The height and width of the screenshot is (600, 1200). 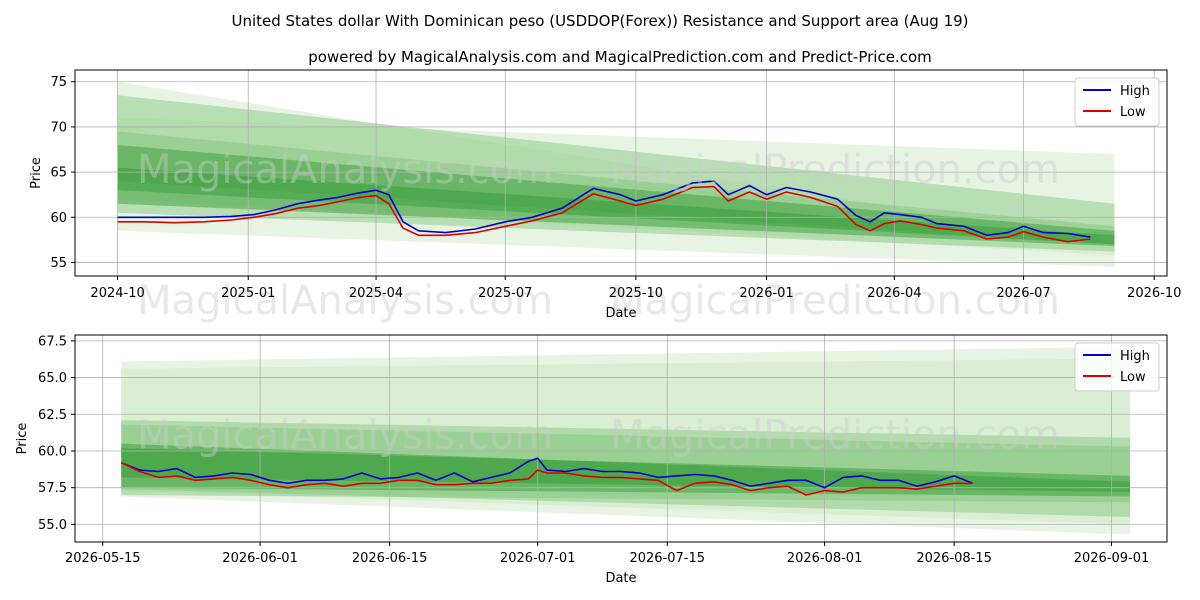 I want to click on x-tick-label: 2025-07, so click(x=505, y=293).